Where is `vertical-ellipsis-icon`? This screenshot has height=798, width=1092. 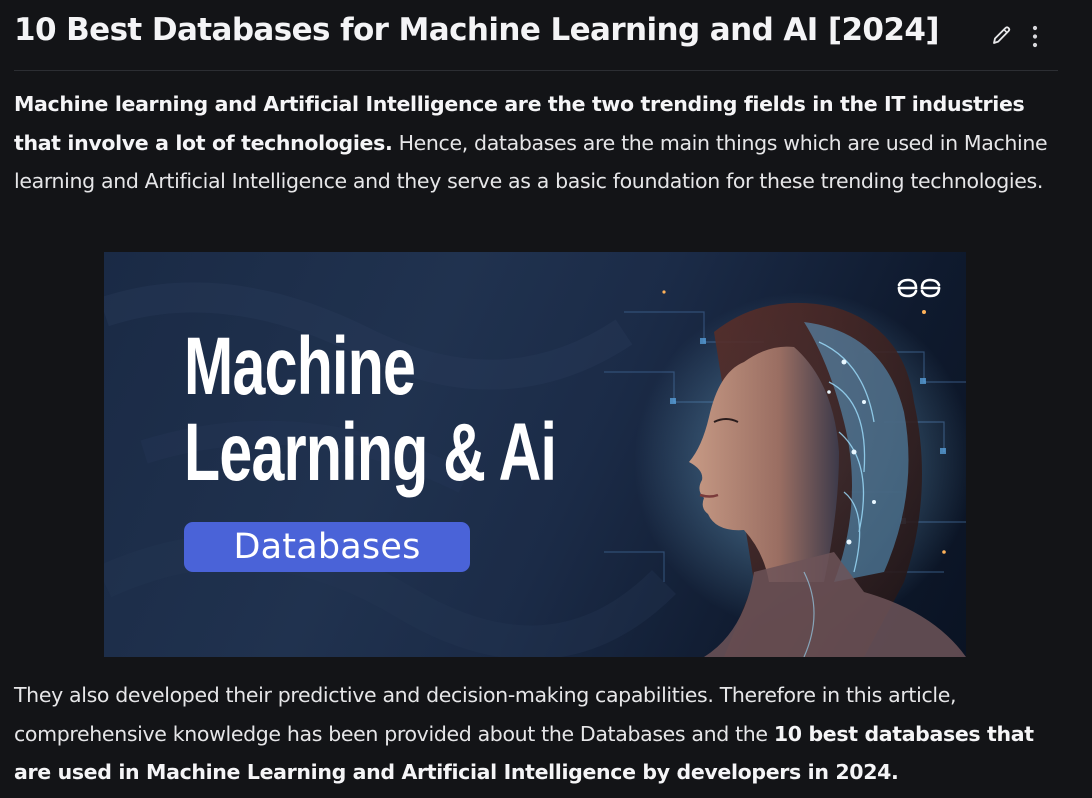 vertical-ellipsis-icon is located at coordinates (1035, 36).